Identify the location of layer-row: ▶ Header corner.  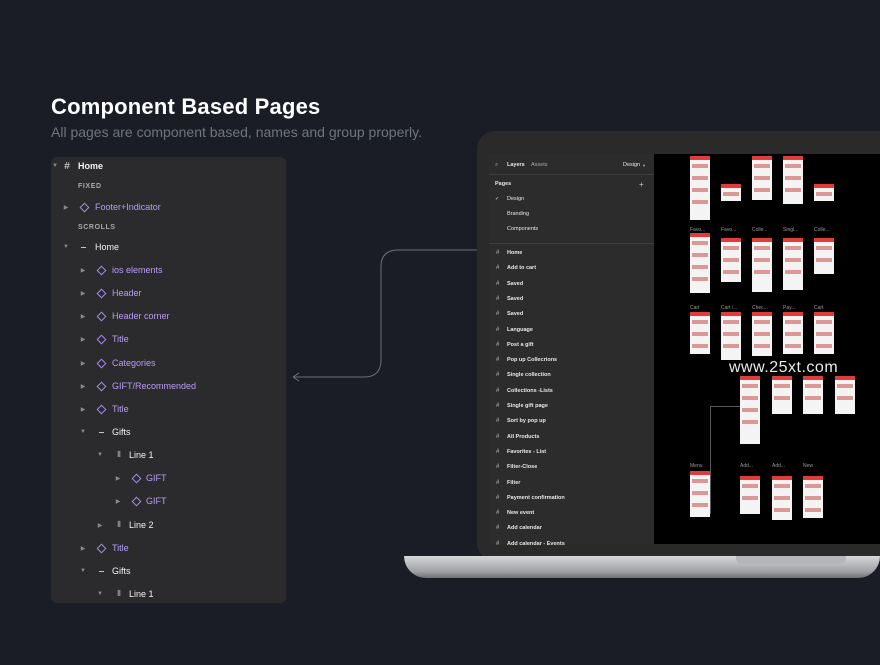
(168, 316).